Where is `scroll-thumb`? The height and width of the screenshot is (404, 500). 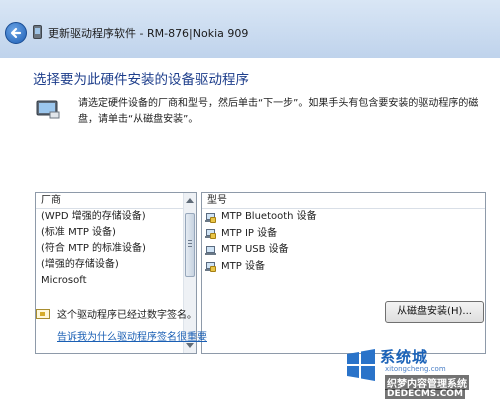 scroll-thumb is located at coordinates (190, 245).